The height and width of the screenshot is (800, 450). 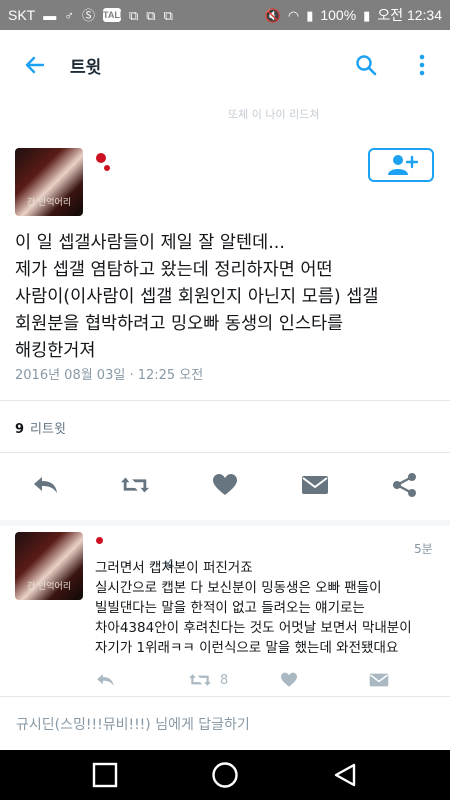 I want to click on system-nav-bar, so click(x=225, y=775).